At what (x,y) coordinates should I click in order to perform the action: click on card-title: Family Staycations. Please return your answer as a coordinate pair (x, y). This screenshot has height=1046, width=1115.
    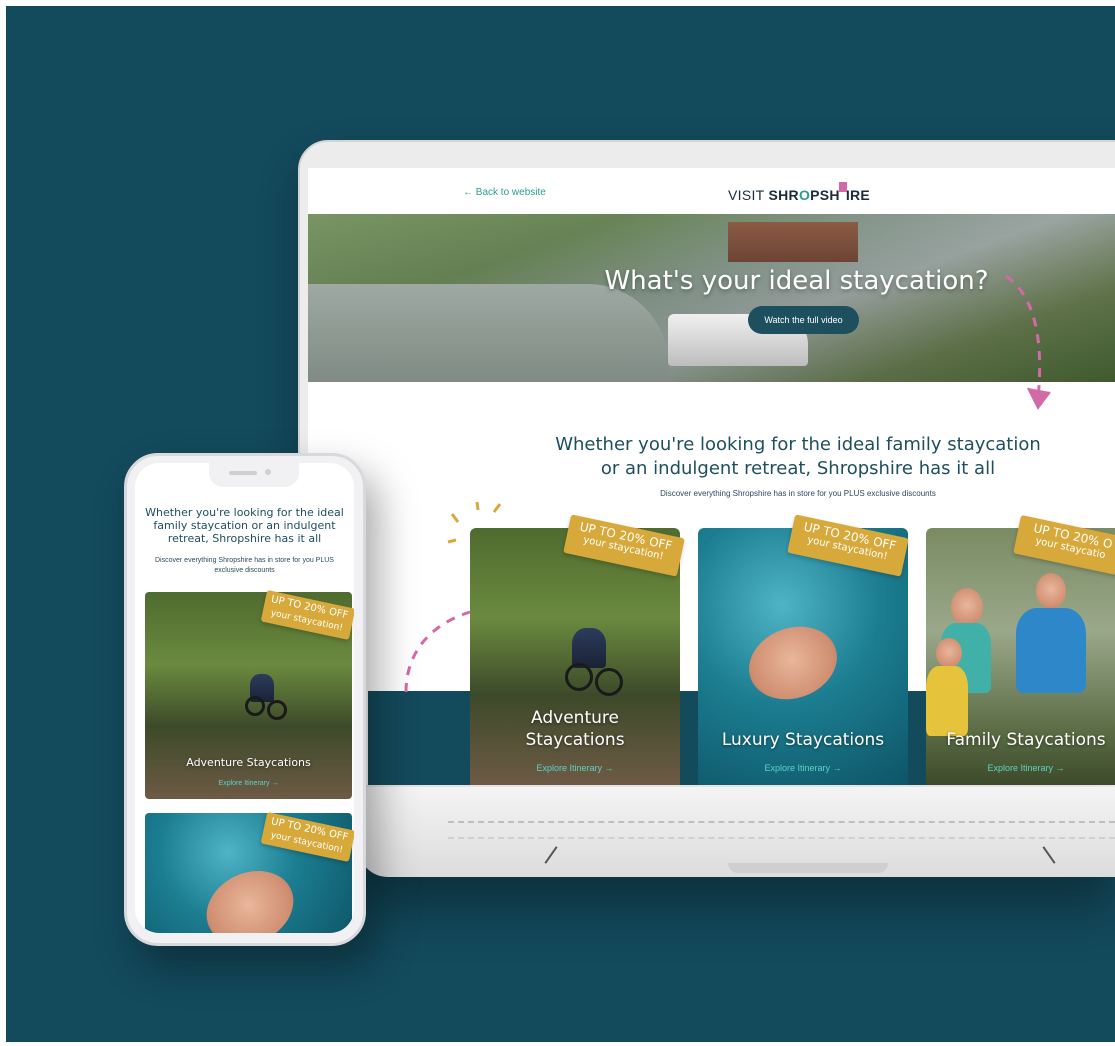
    Looking at the image, I should click on (1026, 740).